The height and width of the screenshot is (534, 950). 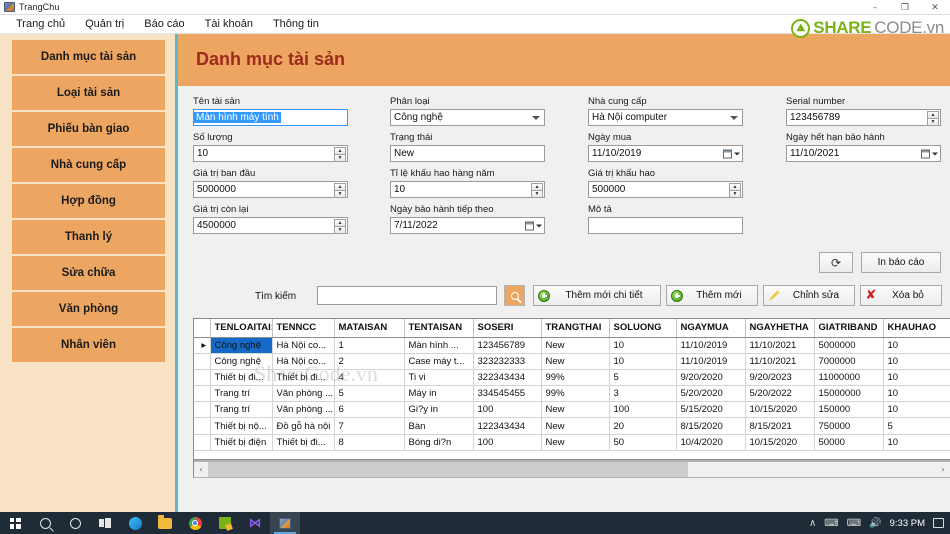 I want to click on column-header-ngaymua: NGAYMUA, so click(x=711, y=328).